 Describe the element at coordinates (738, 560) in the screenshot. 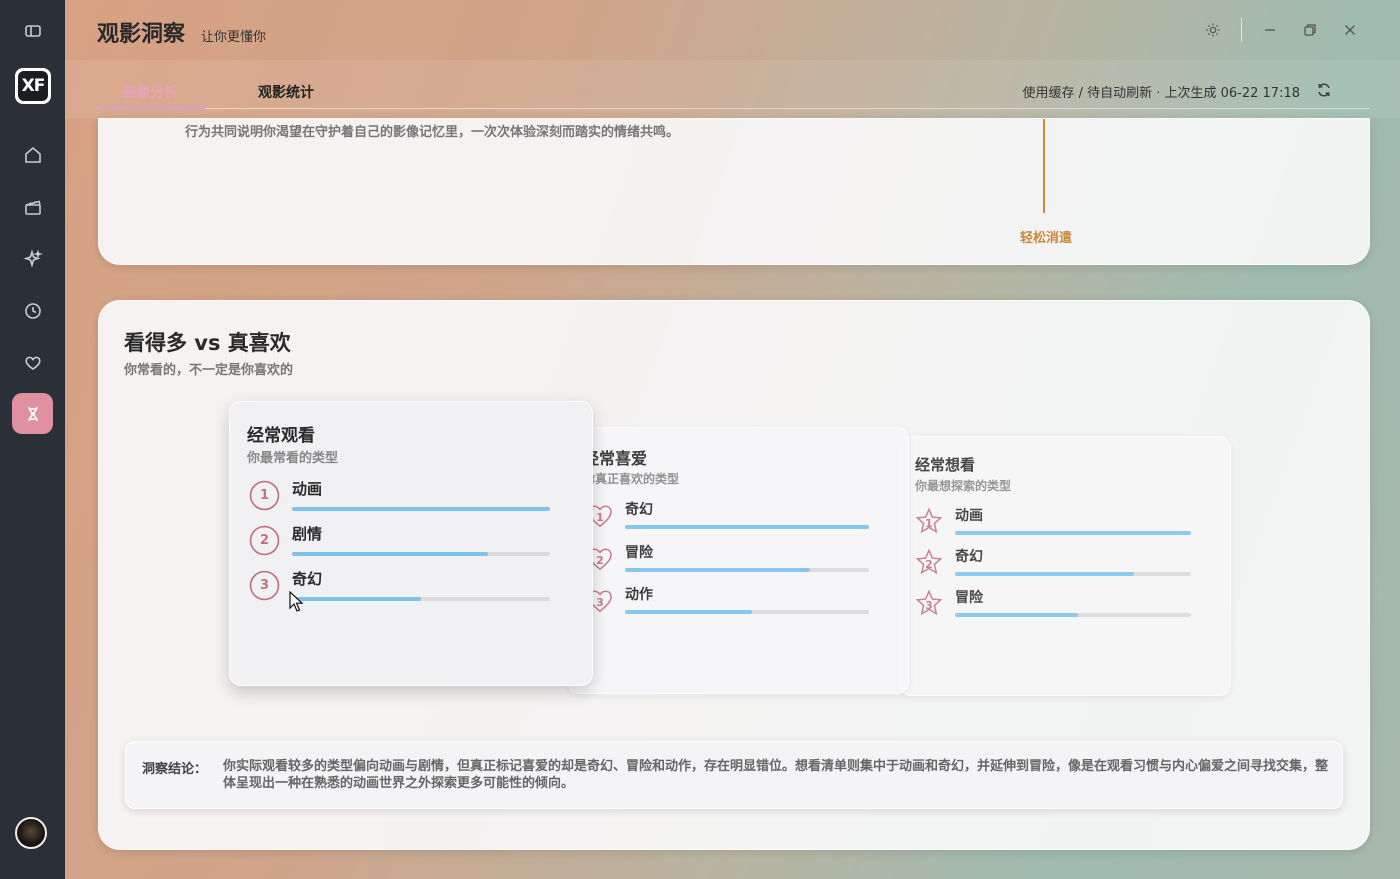

I see `card-most-loved: 经常喜爱 你真正喜欢的类型 1 奇幻 2 冒险 3 动作` at that location.